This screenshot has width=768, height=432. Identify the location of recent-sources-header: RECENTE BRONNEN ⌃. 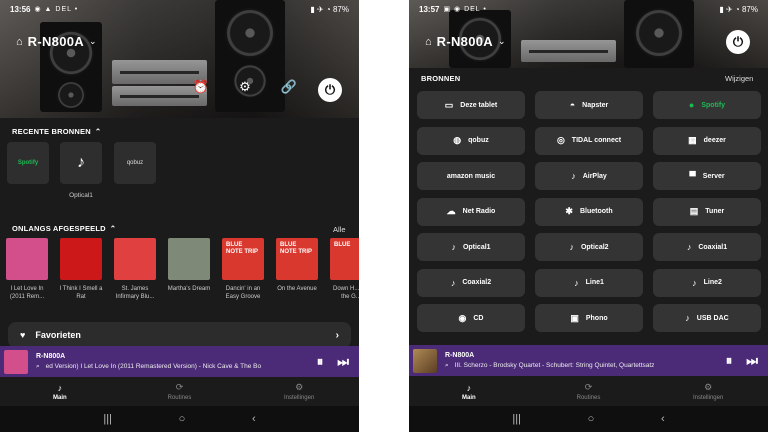
(56, 131).